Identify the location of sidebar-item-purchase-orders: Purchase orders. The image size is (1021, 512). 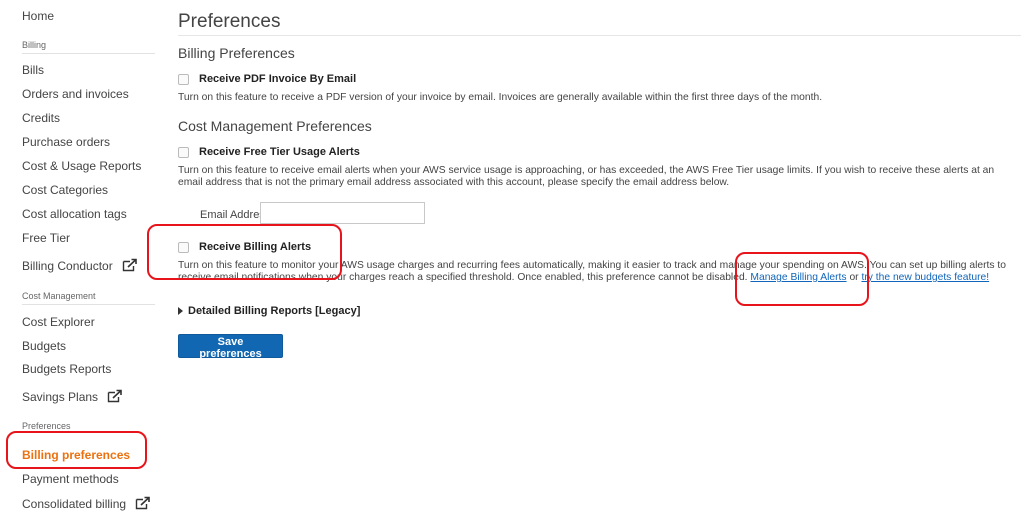
(66, 142).